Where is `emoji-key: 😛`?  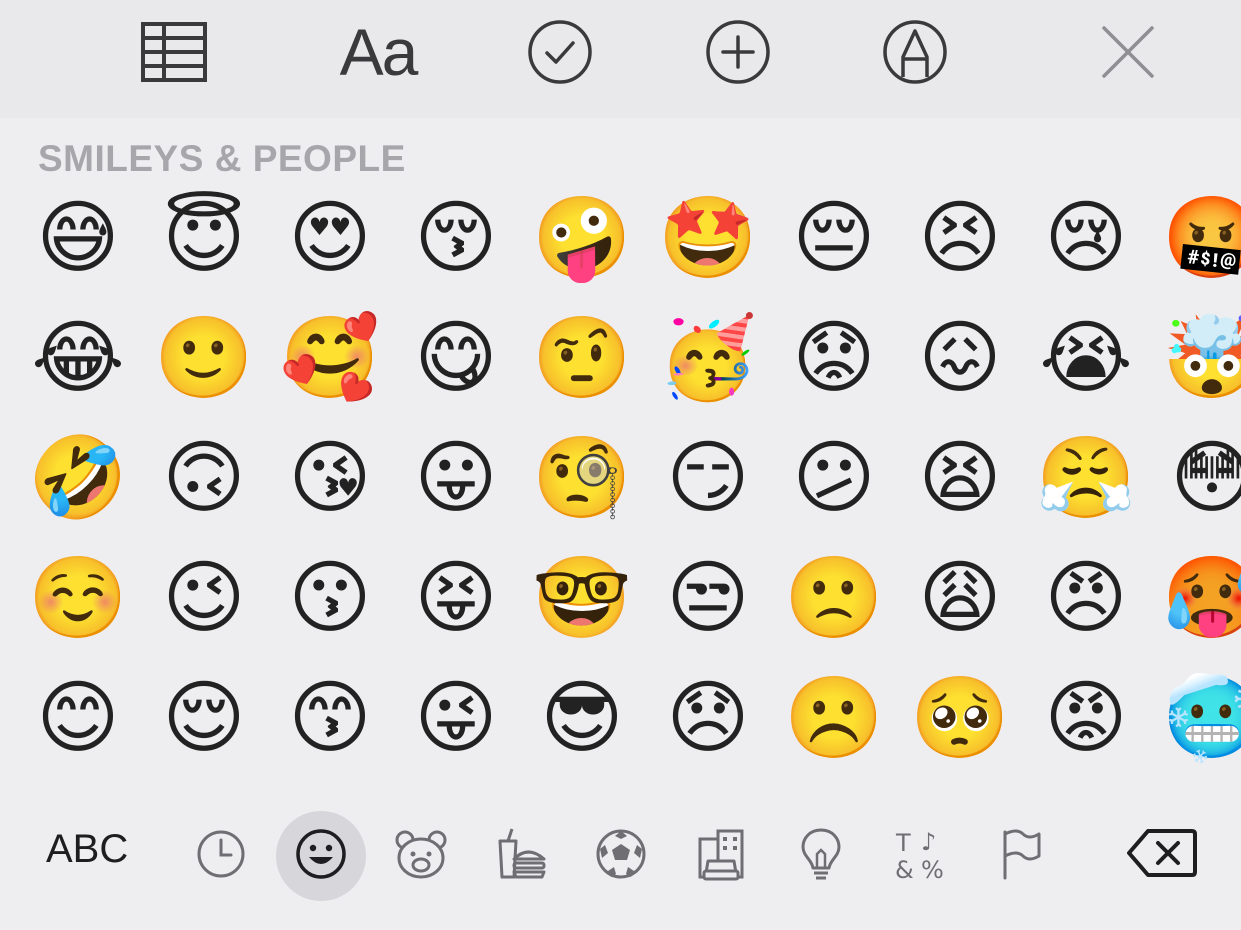 emoji-key: 😛 is located at coordinates (456, 478).